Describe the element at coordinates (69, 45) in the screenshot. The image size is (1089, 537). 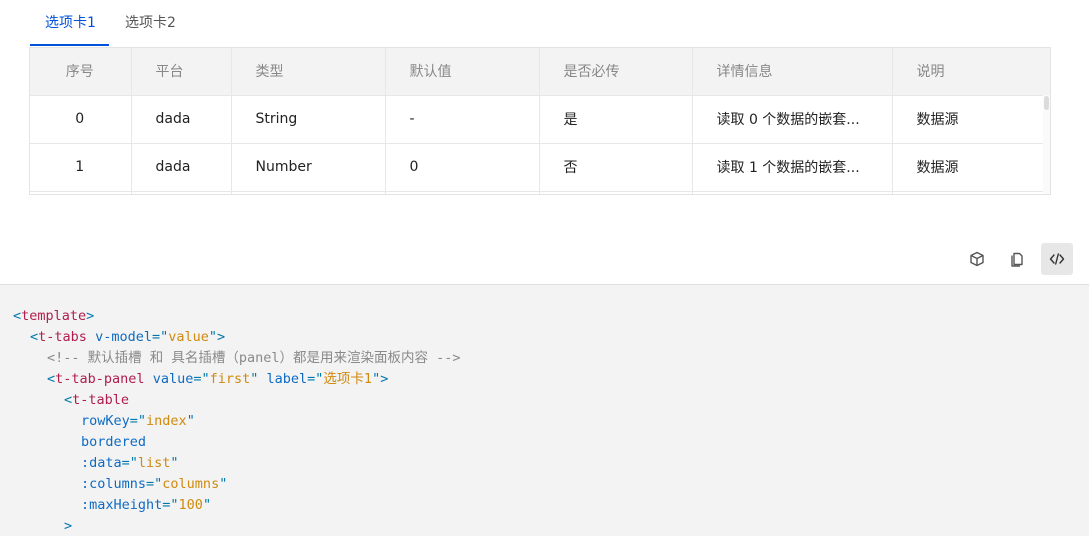
I see `active-tab-indicator` at that location.